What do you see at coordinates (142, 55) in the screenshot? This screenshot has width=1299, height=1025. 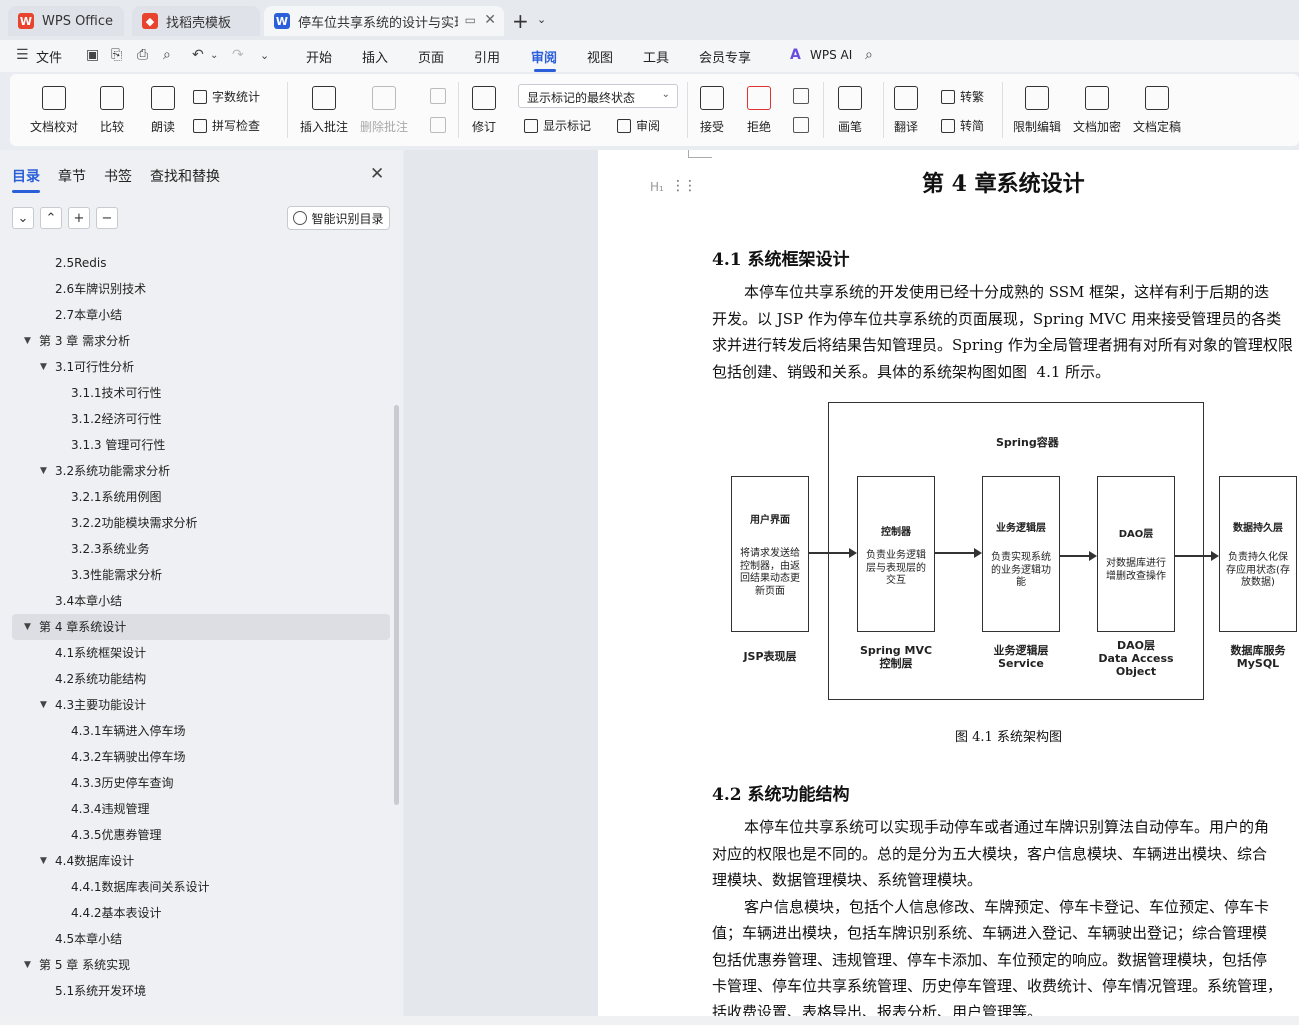 I see `print-icon: ⎙` at bounding box center [142, 55].